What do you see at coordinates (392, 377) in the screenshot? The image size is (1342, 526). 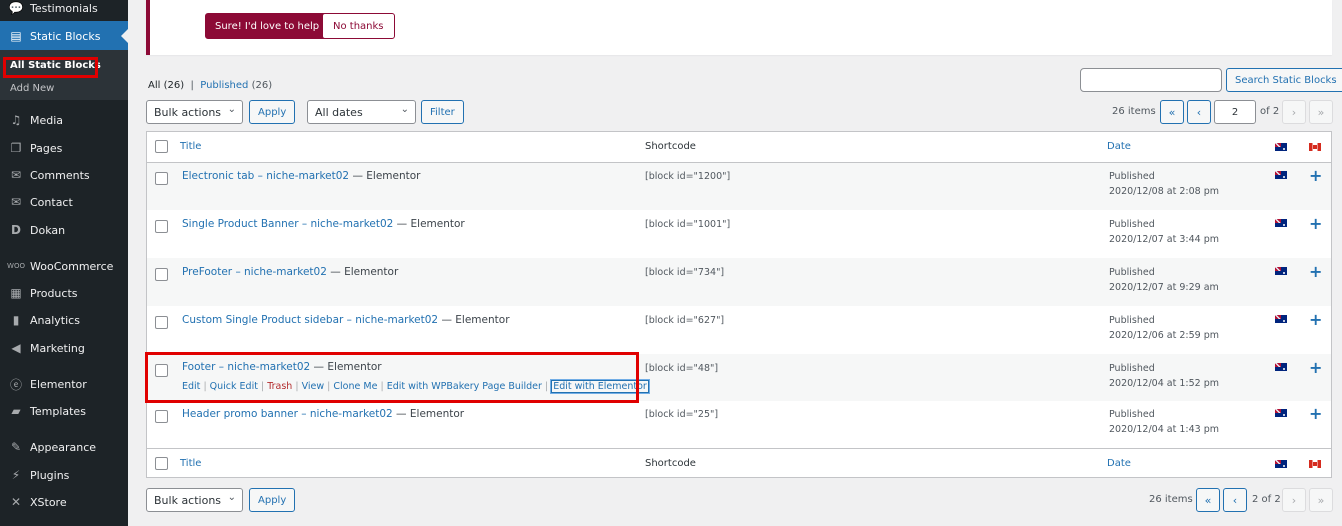 I see `highlight-box-footer-row` at bounding box center [392, 377].